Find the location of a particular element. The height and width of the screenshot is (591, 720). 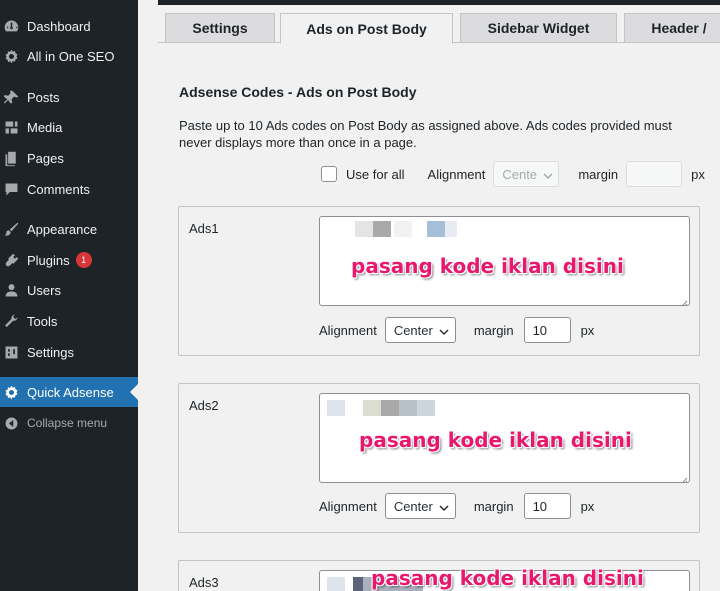

select-value: Cente is located at coordinates (520, 174).